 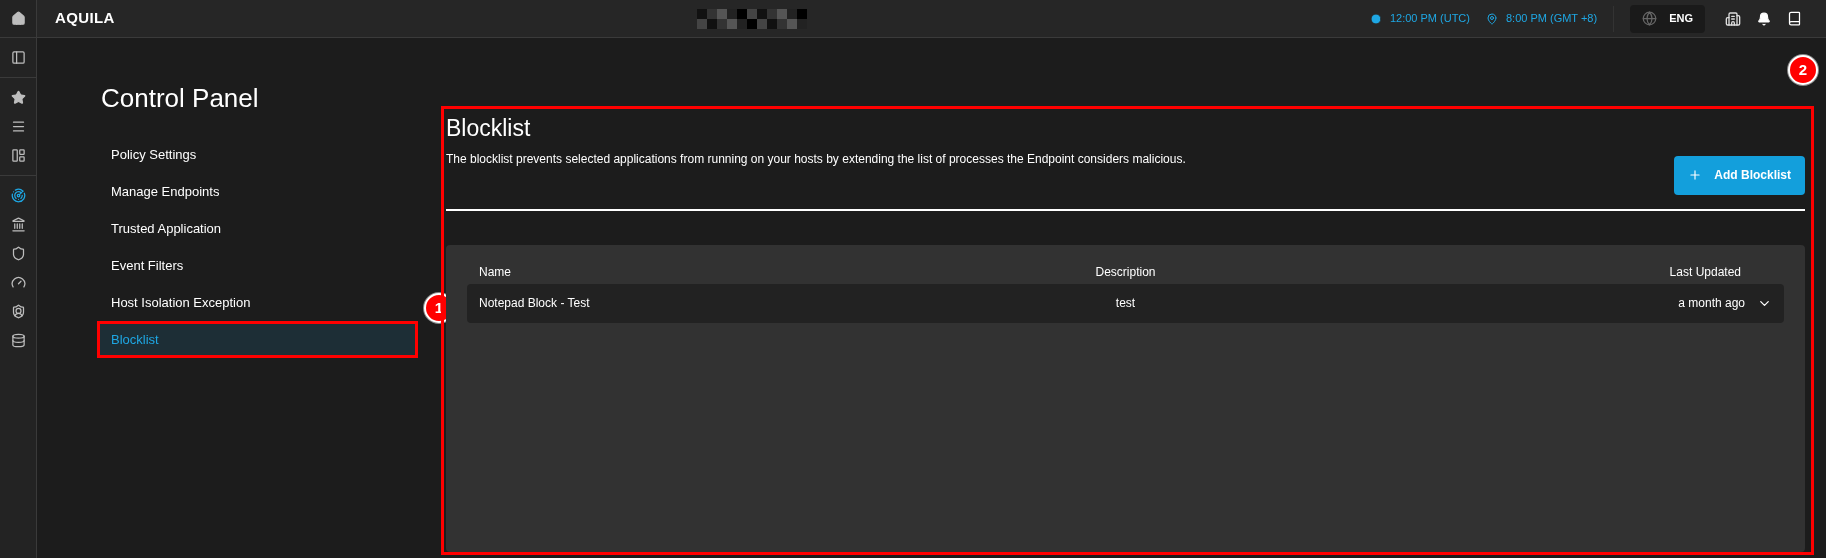 What do you see at coordinates (18, 57) in the screenshot?
I see `sidebar-icon` at bounding box center [18, 57].